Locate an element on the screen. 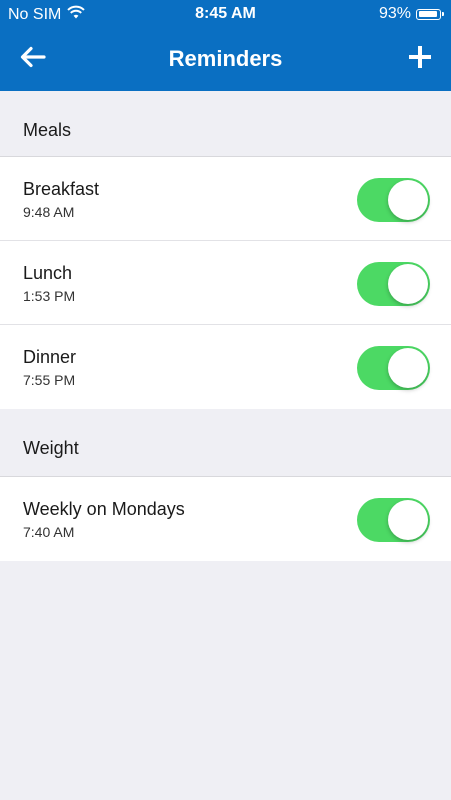 This screenshot has height=800, width=451. reminder-title: Weekly on Mondays is located at coordinates (104, 509).